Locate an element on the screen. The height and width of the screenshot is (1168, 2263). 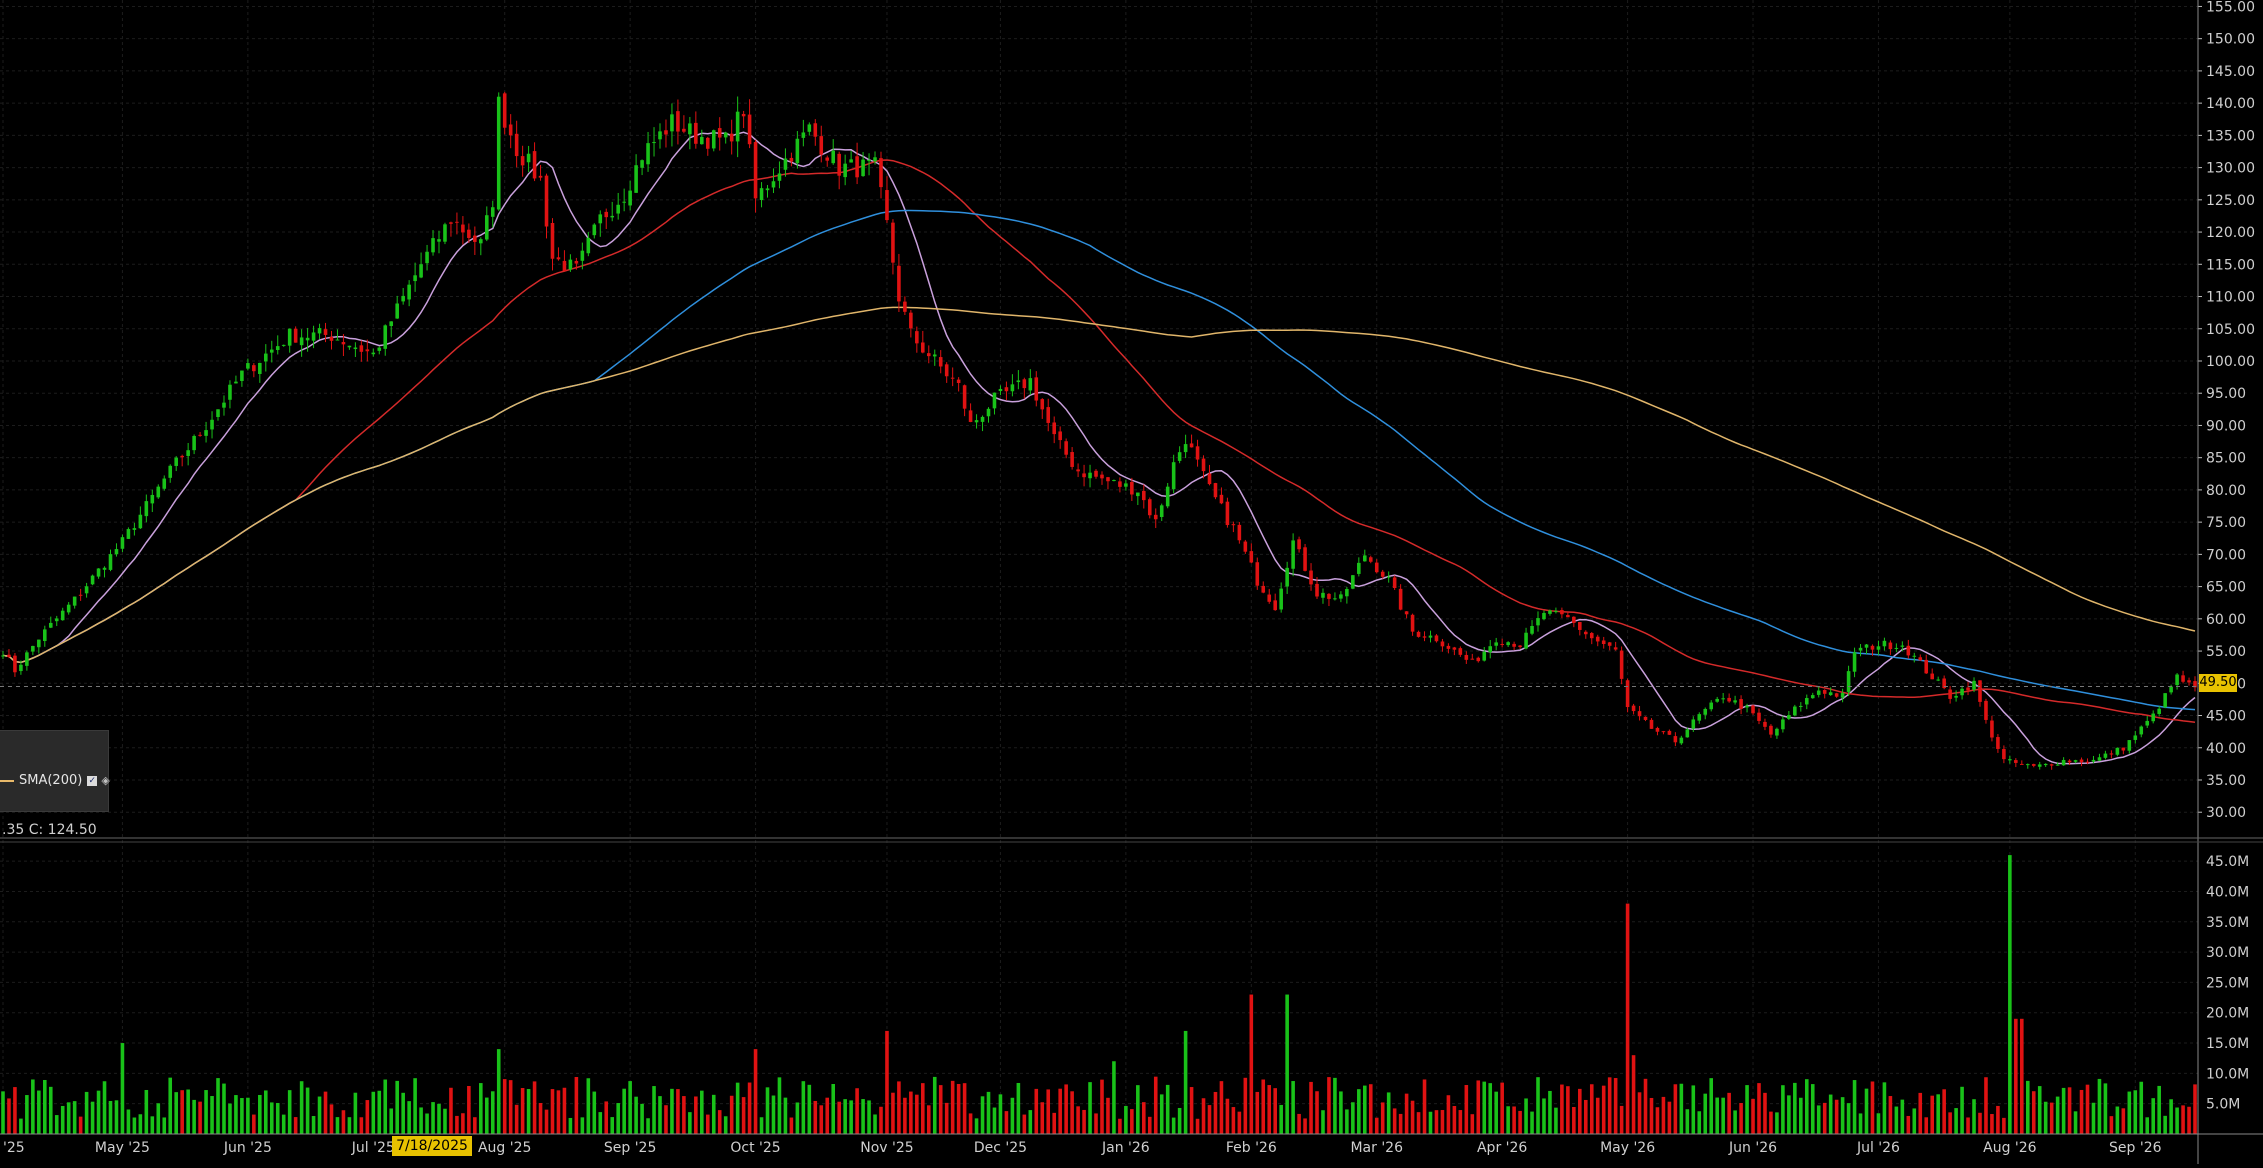
x-tick-label: Sep '26 is located at coordinates (2135, 1148).